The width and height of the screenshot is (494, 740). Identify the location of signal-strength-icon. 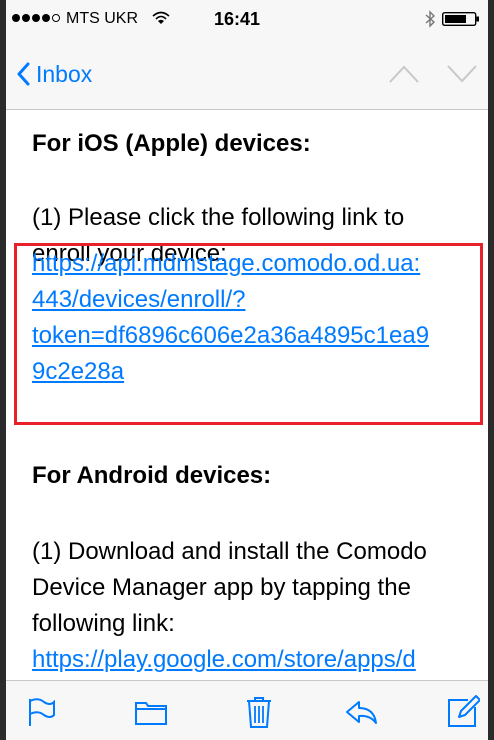
(36, 18).